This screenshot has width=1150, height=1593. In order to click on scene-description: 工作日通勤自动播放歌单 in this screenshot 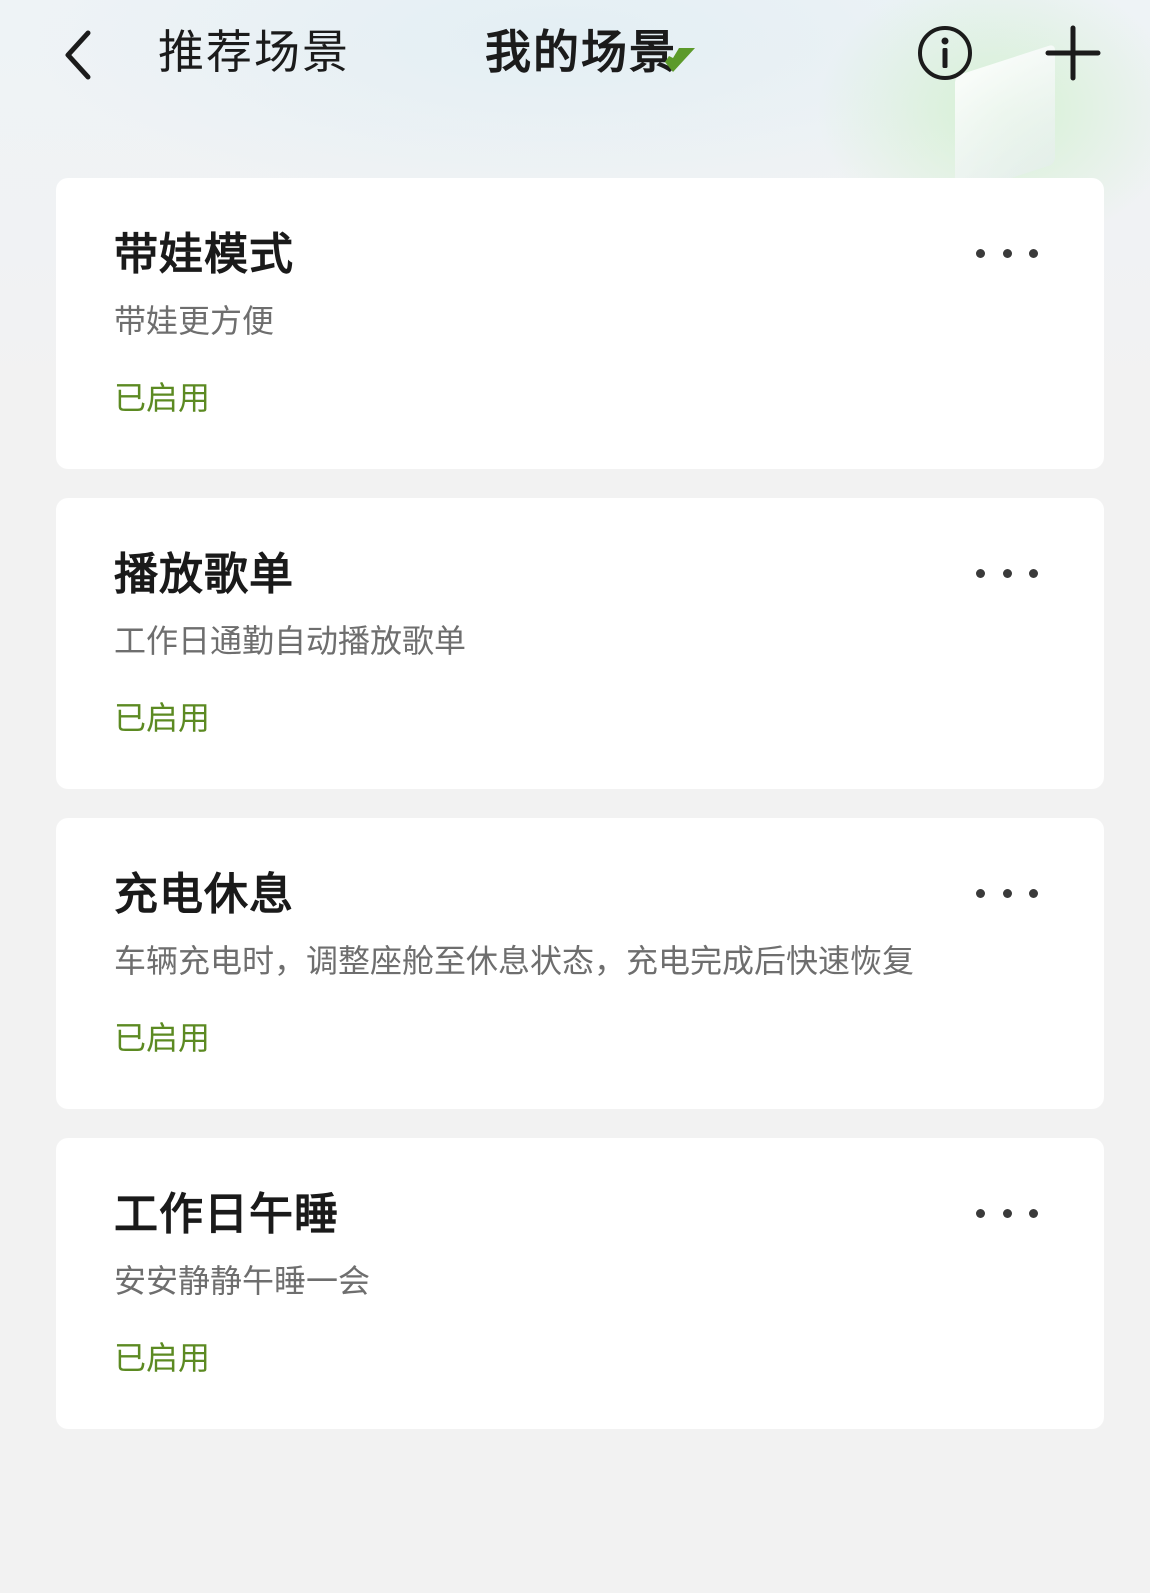, I will do `click(290, 641)`.